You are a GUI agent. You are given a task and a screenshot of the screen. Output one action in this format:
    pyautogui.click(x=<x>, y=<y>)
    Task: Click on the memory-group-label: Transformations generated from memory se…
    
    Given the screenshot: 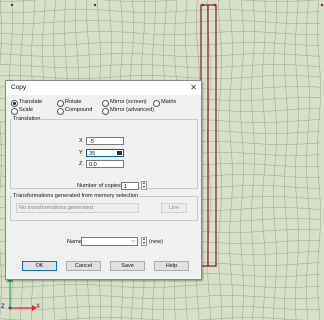 What is the action you would take?
    pyautogui.click(x=76, y=196)
    